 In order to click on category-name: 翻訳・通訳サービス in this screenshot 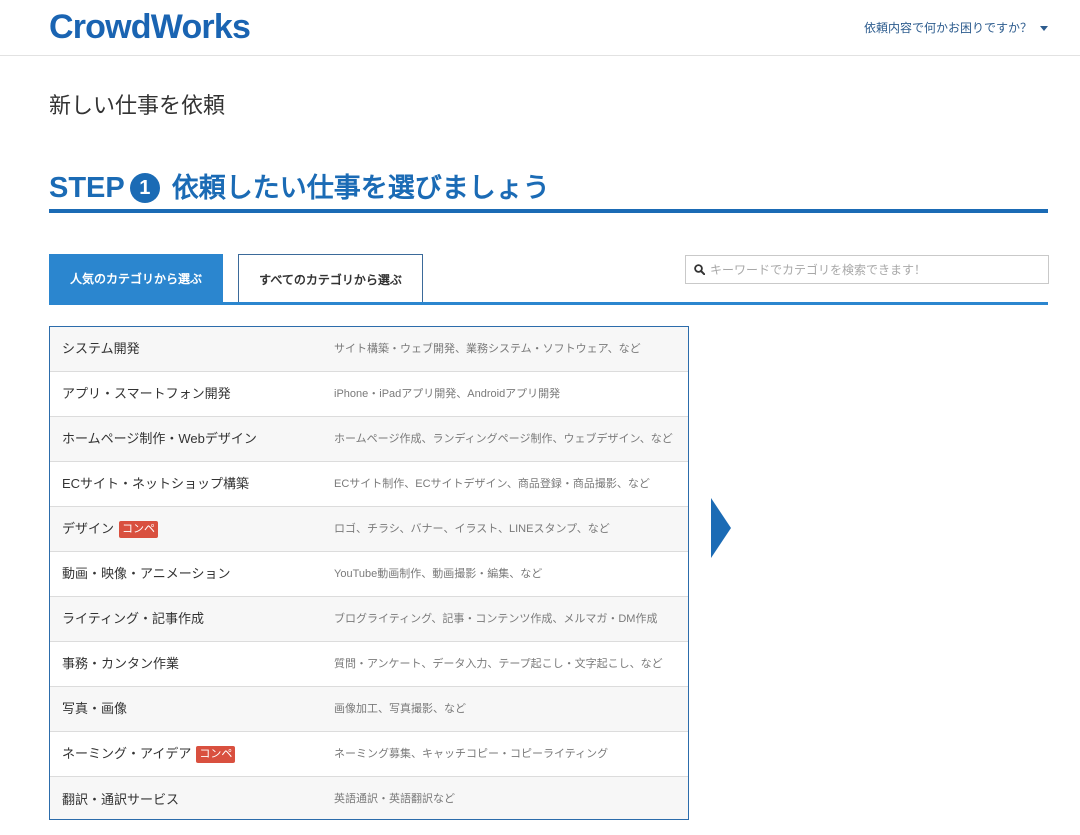, I will do `click(121, 799)`.